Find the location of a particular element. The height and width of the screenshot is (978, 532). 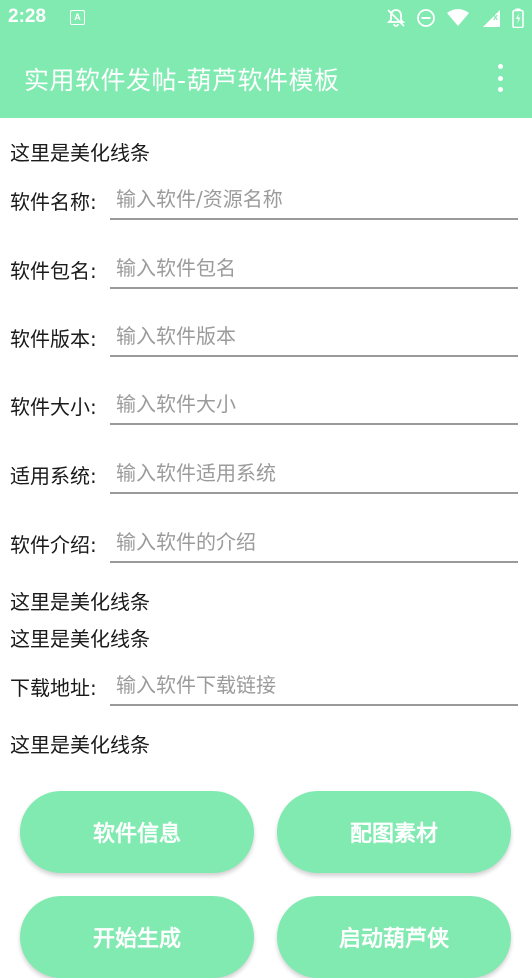

start-generate-button: 开始生成 is located at coordinates (137, 937).